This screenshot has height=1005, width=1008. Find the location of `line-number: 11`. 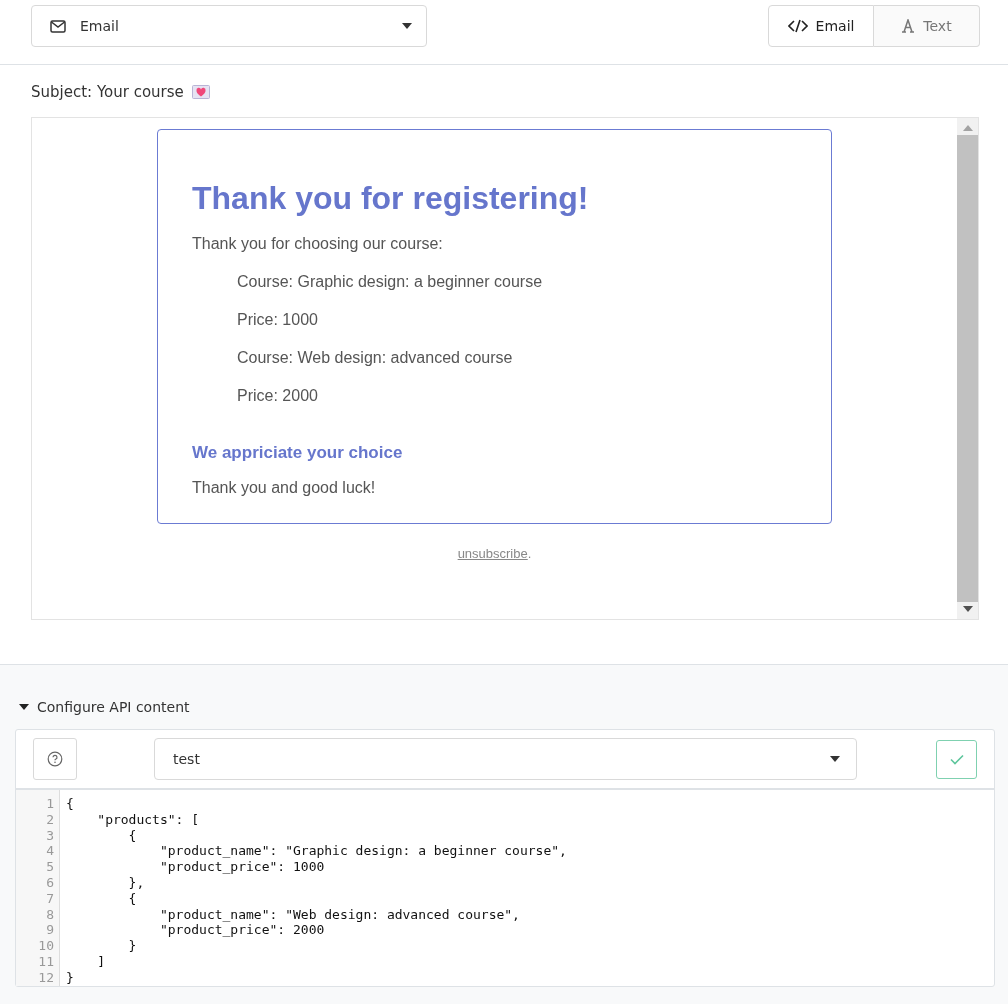

line-number: 11 is located at coordinates (45, 961).